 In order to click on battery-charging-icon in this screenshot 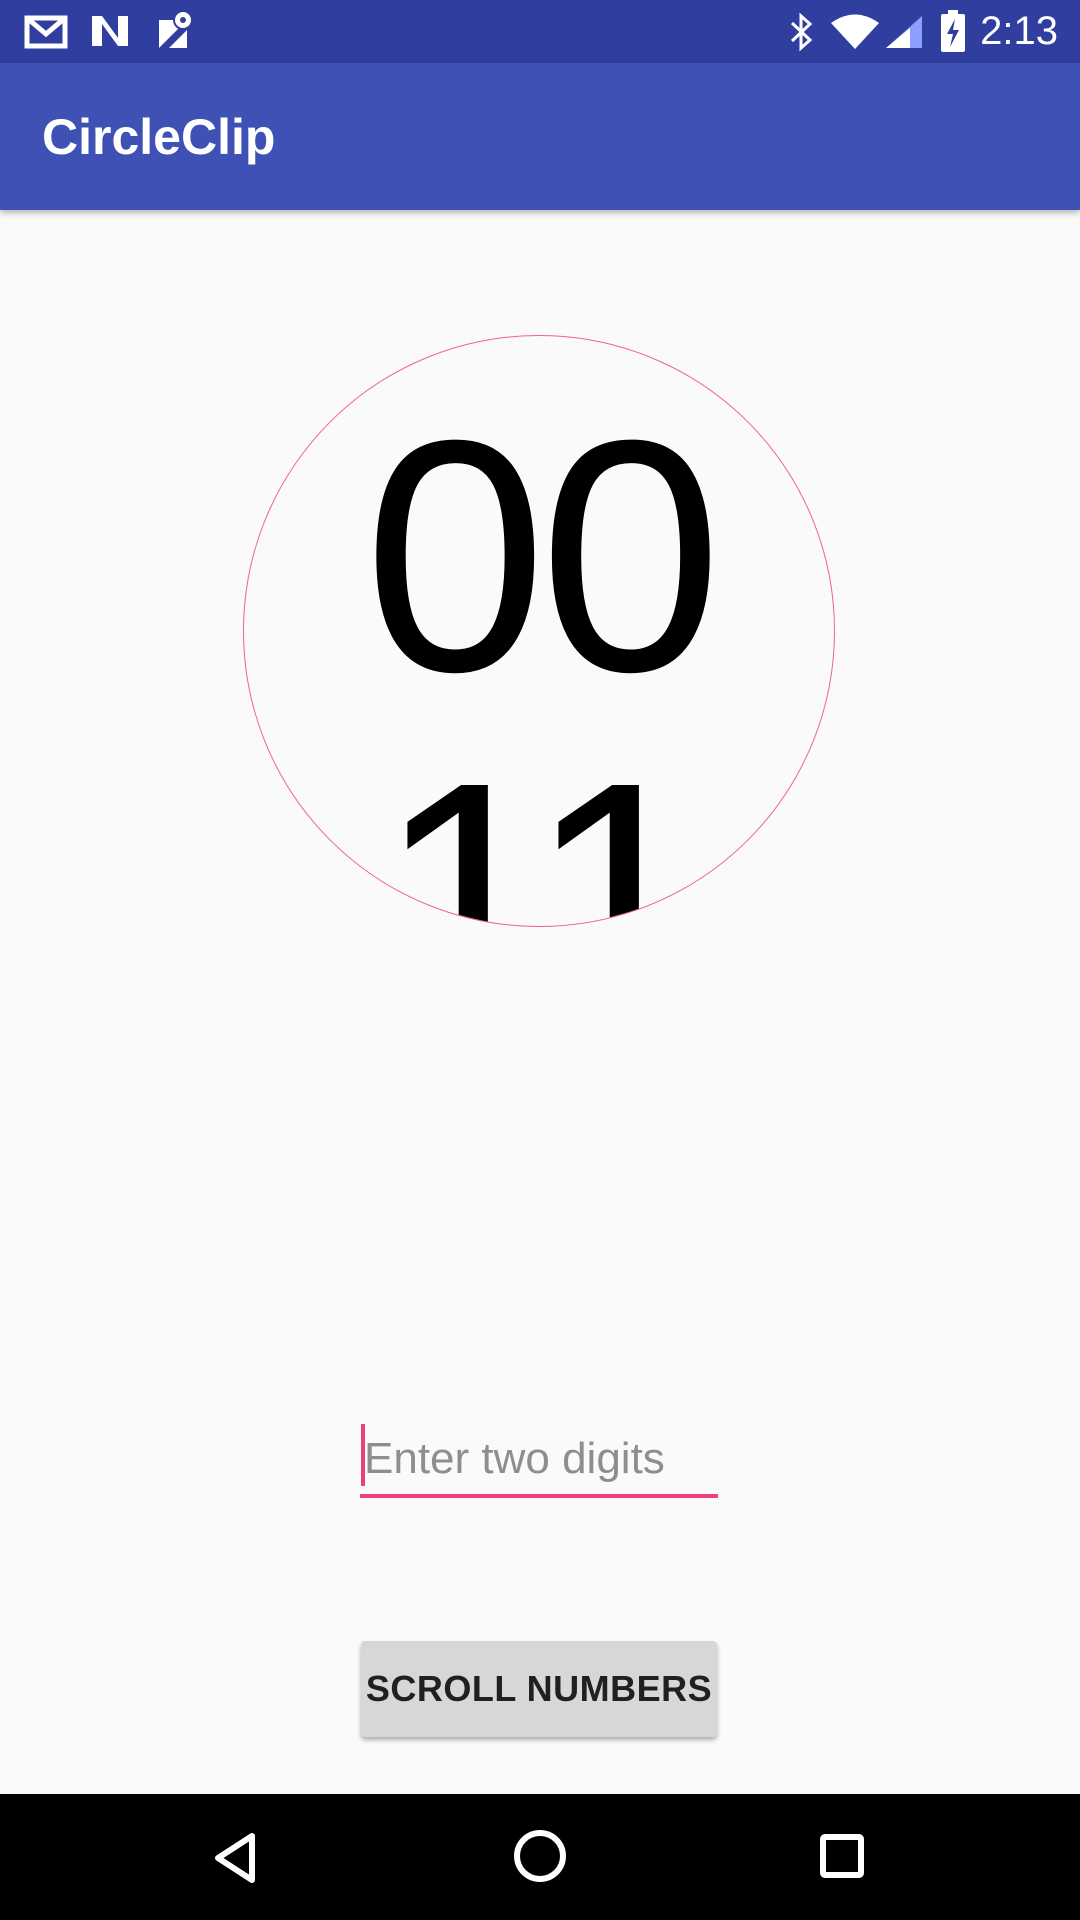, I will do `click(953, 31)`.